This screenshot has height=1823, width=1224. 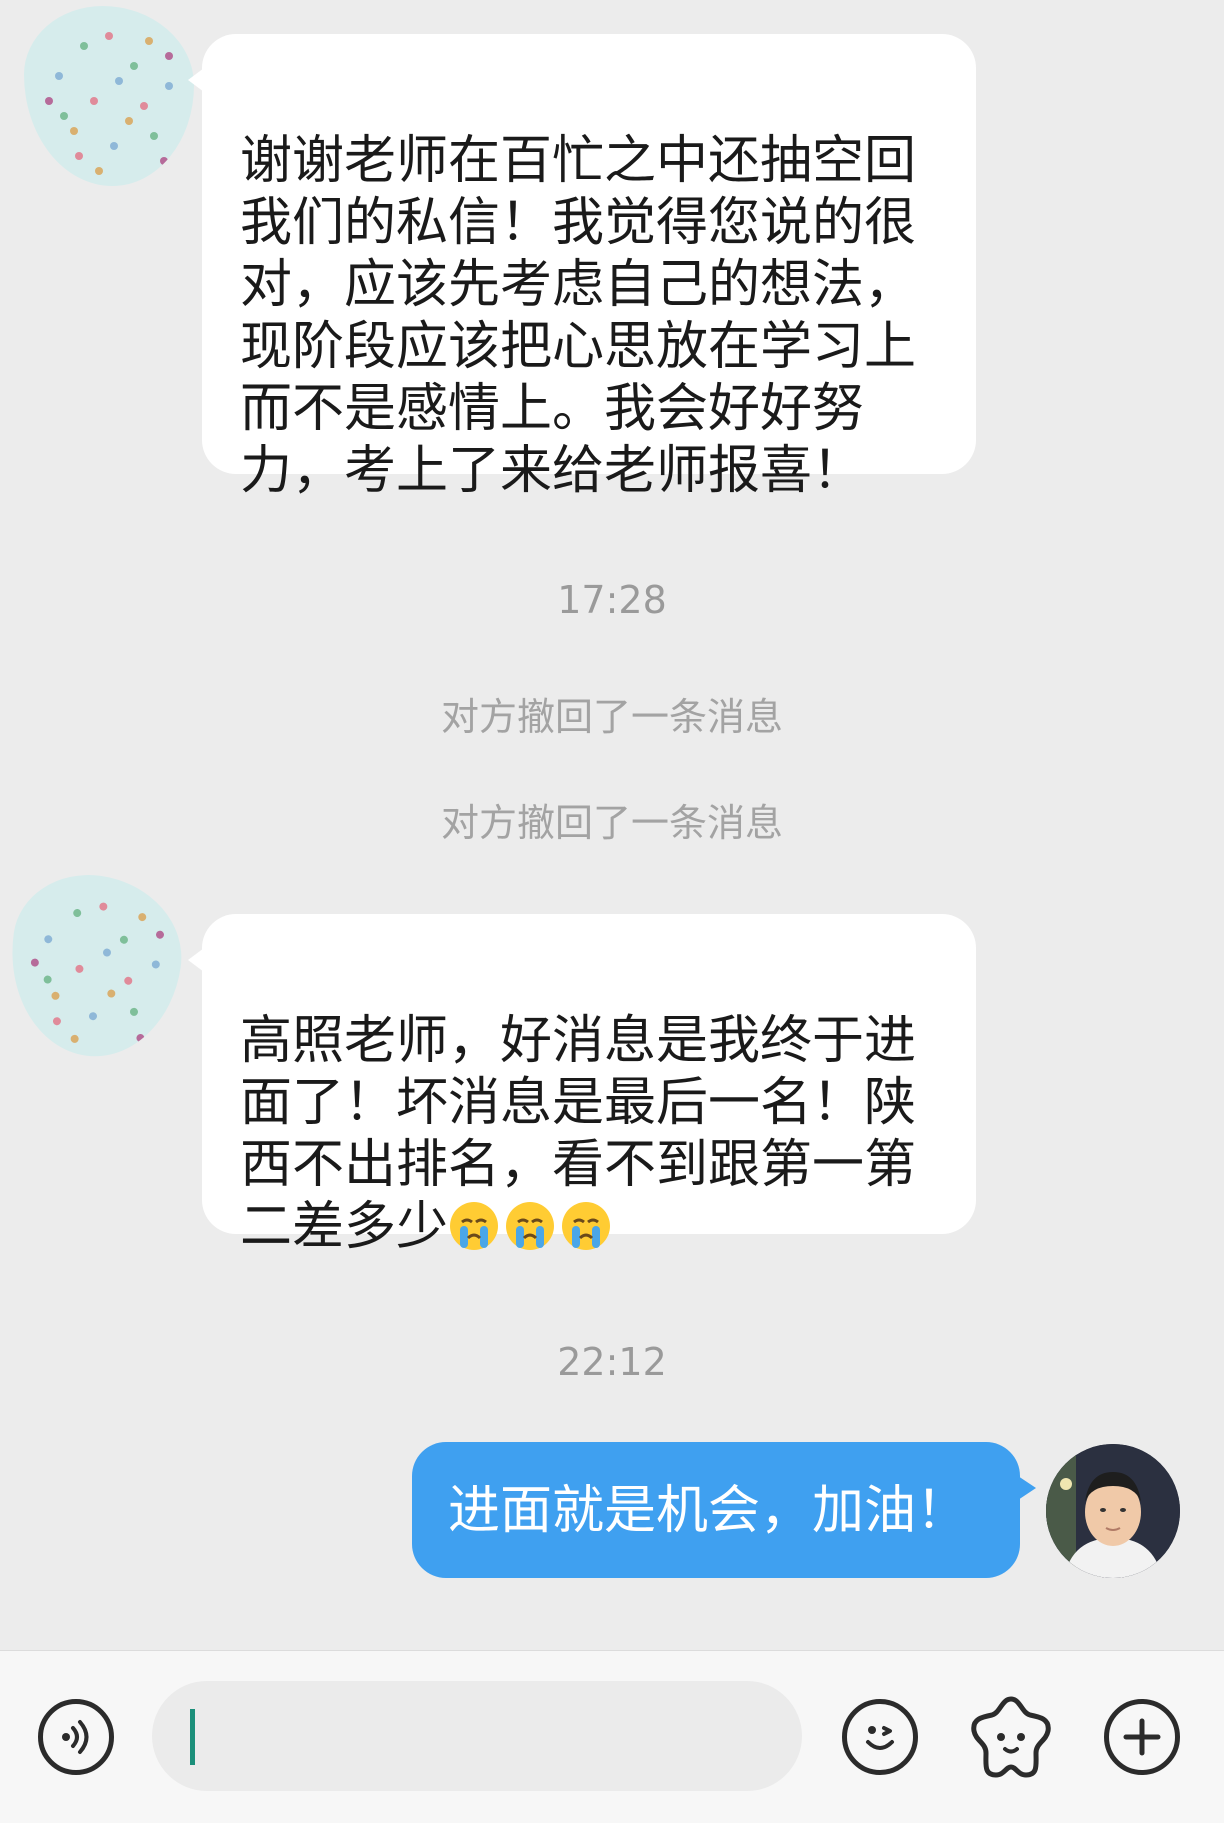 I want to click on voice-icon, so click(x=75, y=1737).